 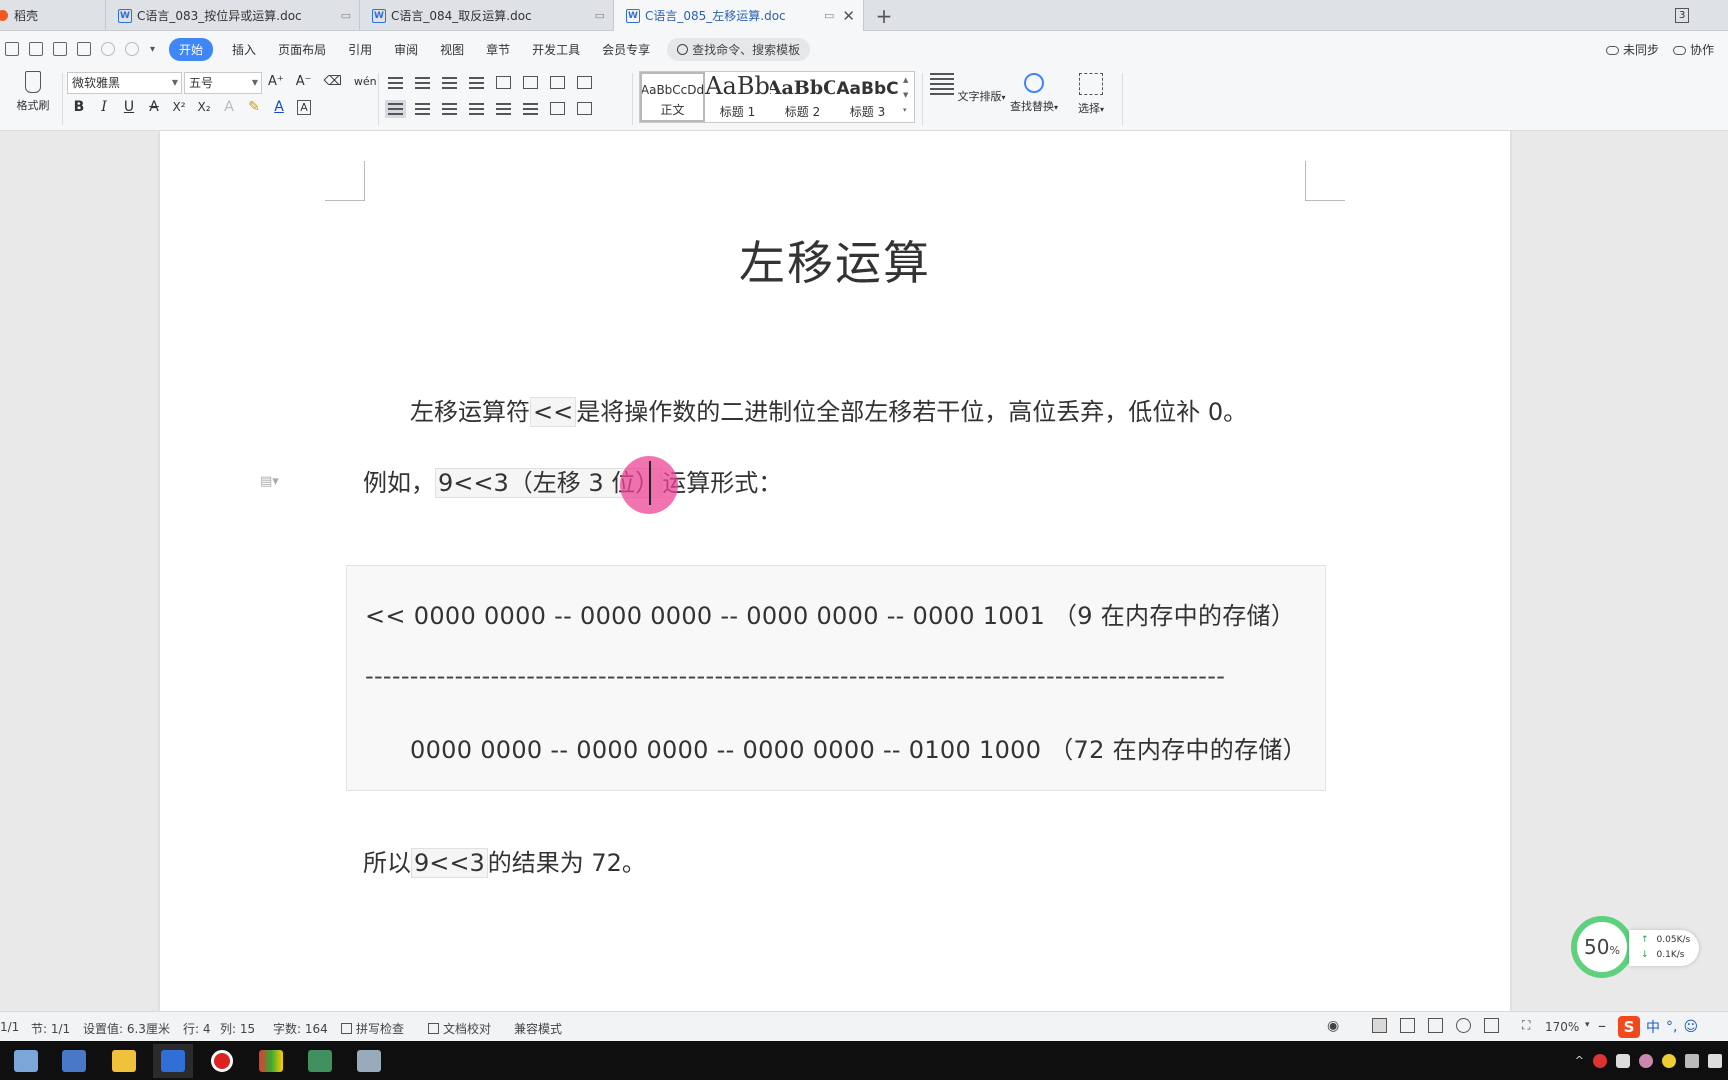 What do you see at coordinates (1653, 1027) in the screenshot?
I see `ime-mode: 中` at bounding box center [1653, 1027].